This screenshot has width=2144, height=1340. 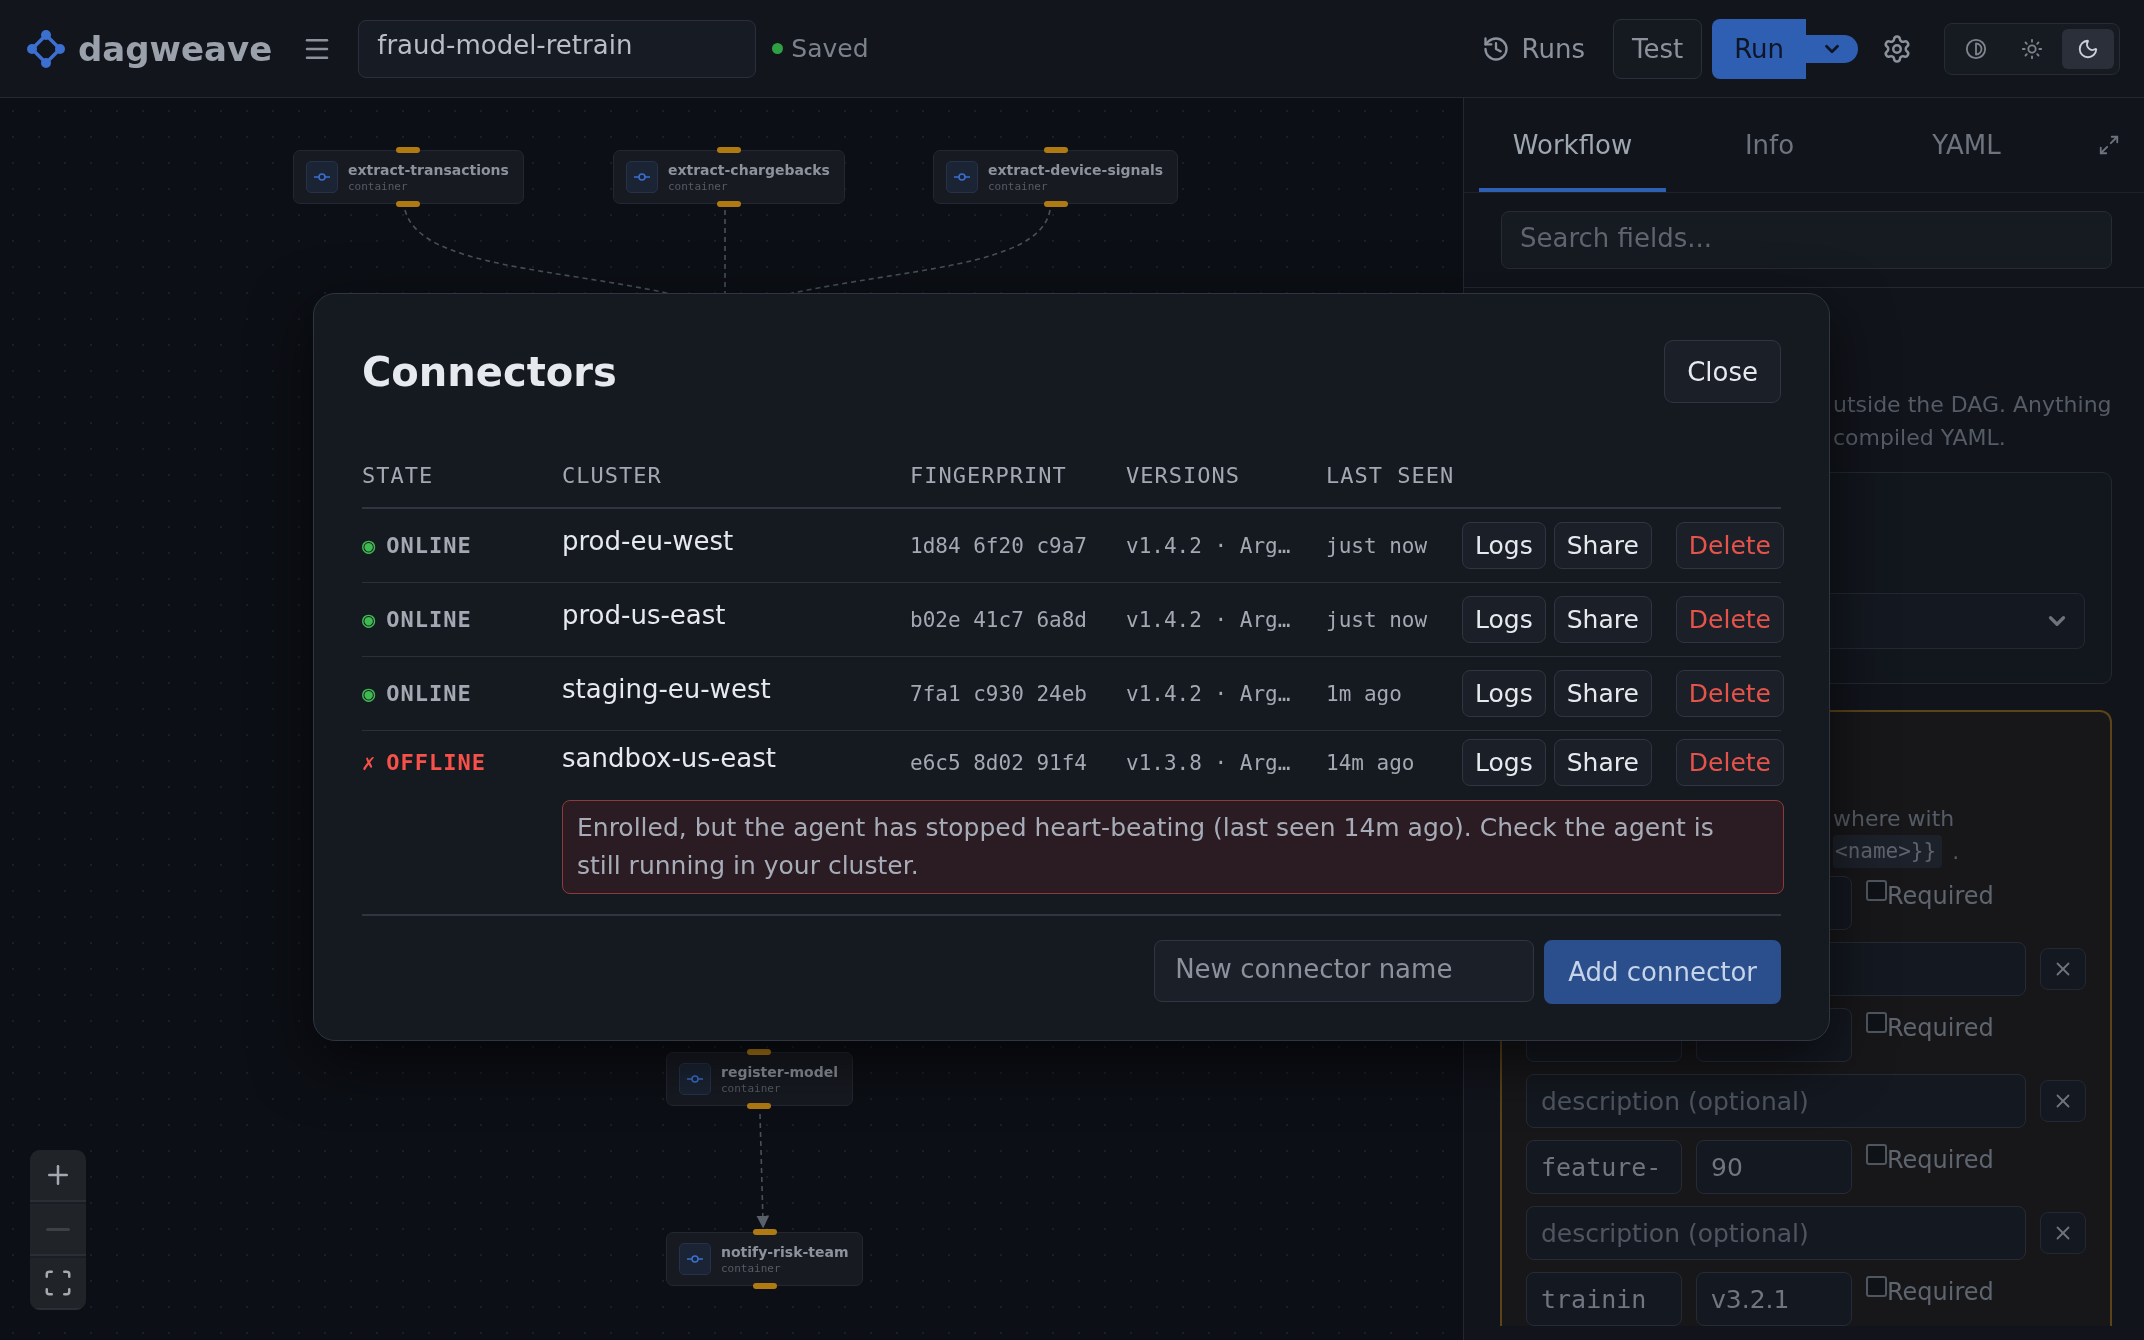 I want to click on column-header: LAST SEEN, so click(x=1391, y=475).